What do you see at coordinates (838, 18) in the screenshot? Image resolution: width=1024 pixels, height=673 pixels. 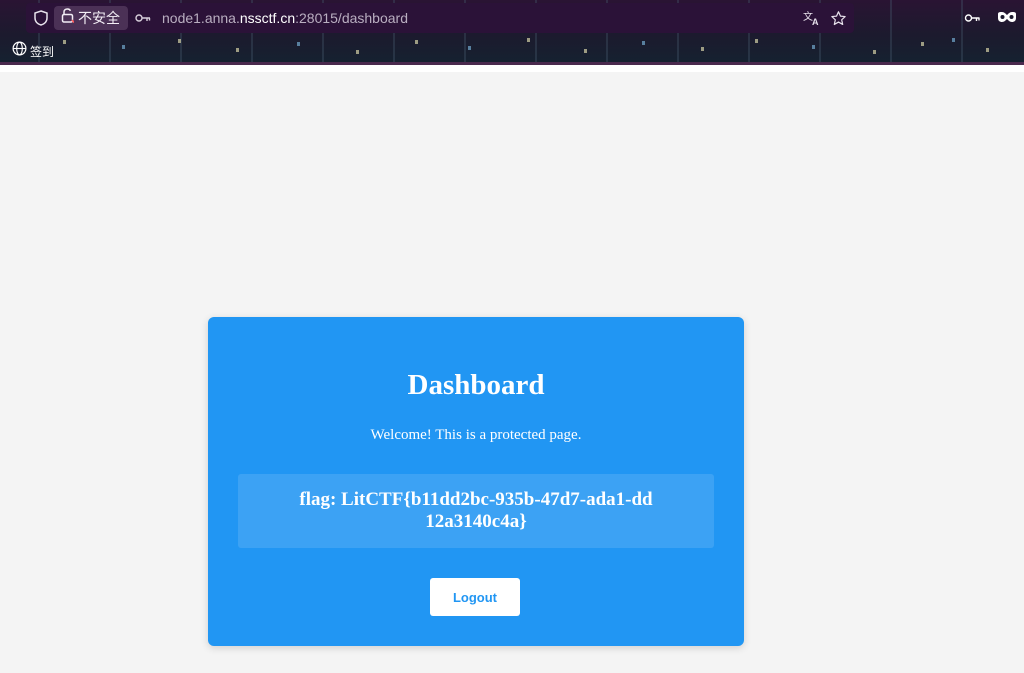 I see `bookmark-star-icon` at bounding box center [838, 18].